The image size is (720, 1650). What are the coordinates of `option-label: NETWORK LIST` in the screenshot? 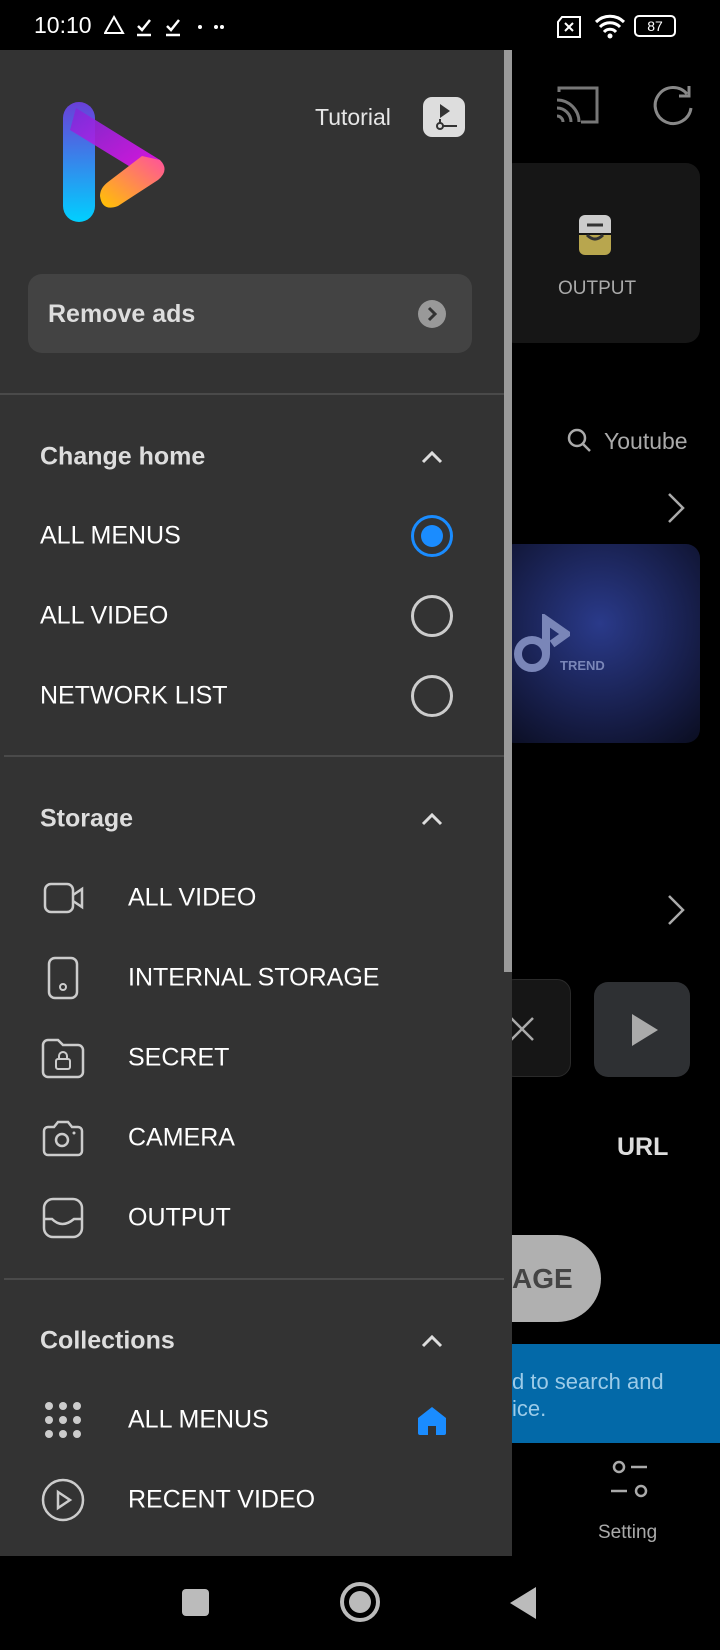 It's located at (134, 696).